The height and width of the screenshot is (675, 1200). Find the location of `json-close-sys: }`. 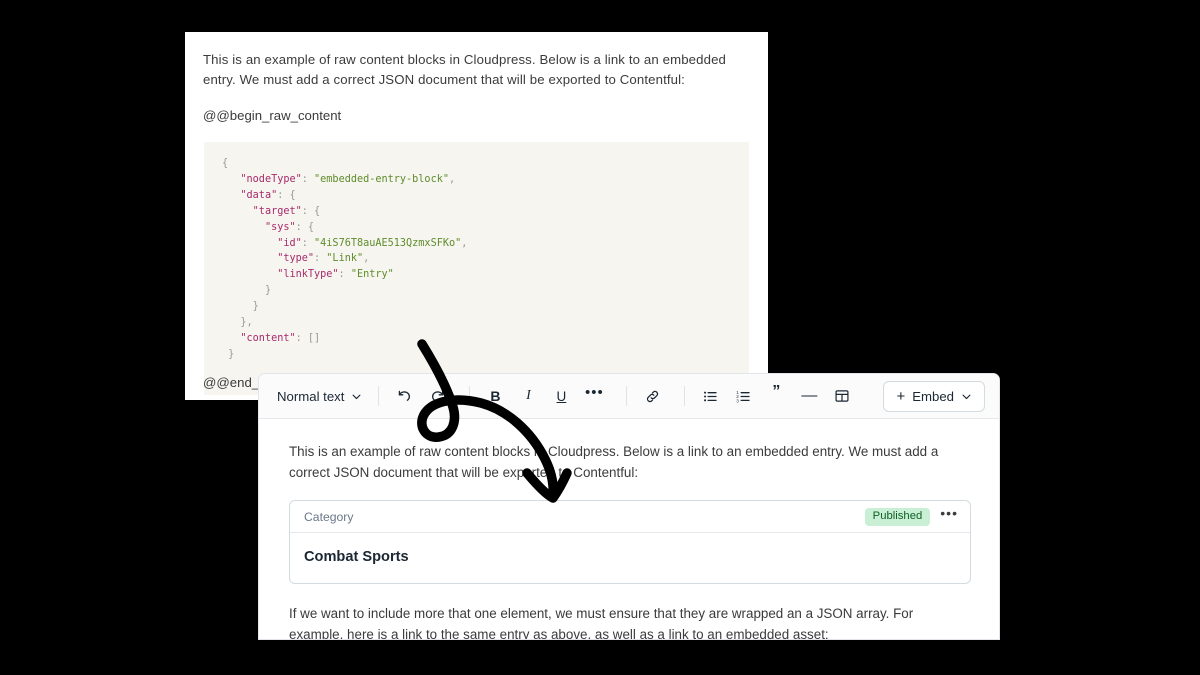

json-close-sys: } is located at coordinates (268, 291).